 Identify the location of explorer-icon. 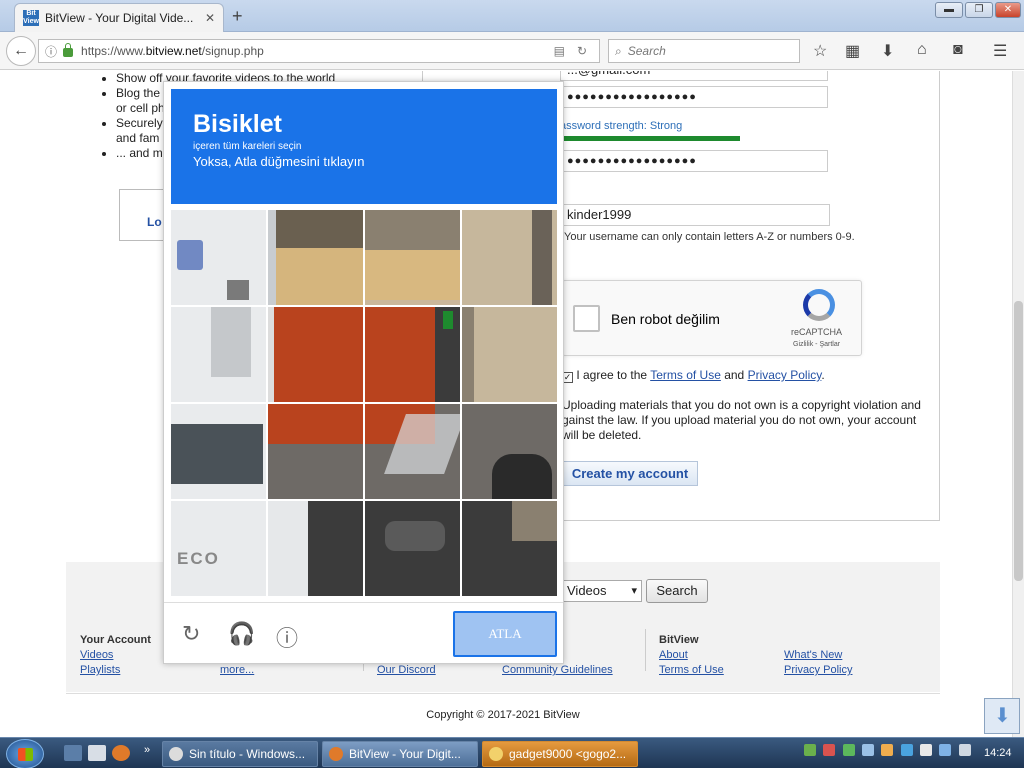
(97, 753).